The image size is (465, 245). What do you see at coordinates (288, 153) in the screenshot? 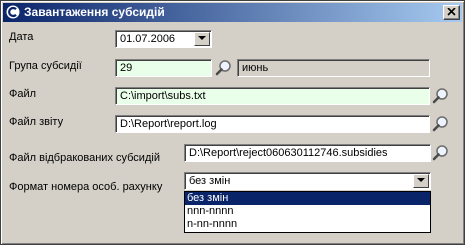
I see `reject-value: D:\Report\reject060630112746.subsidies` at bounding box center [288, 153].